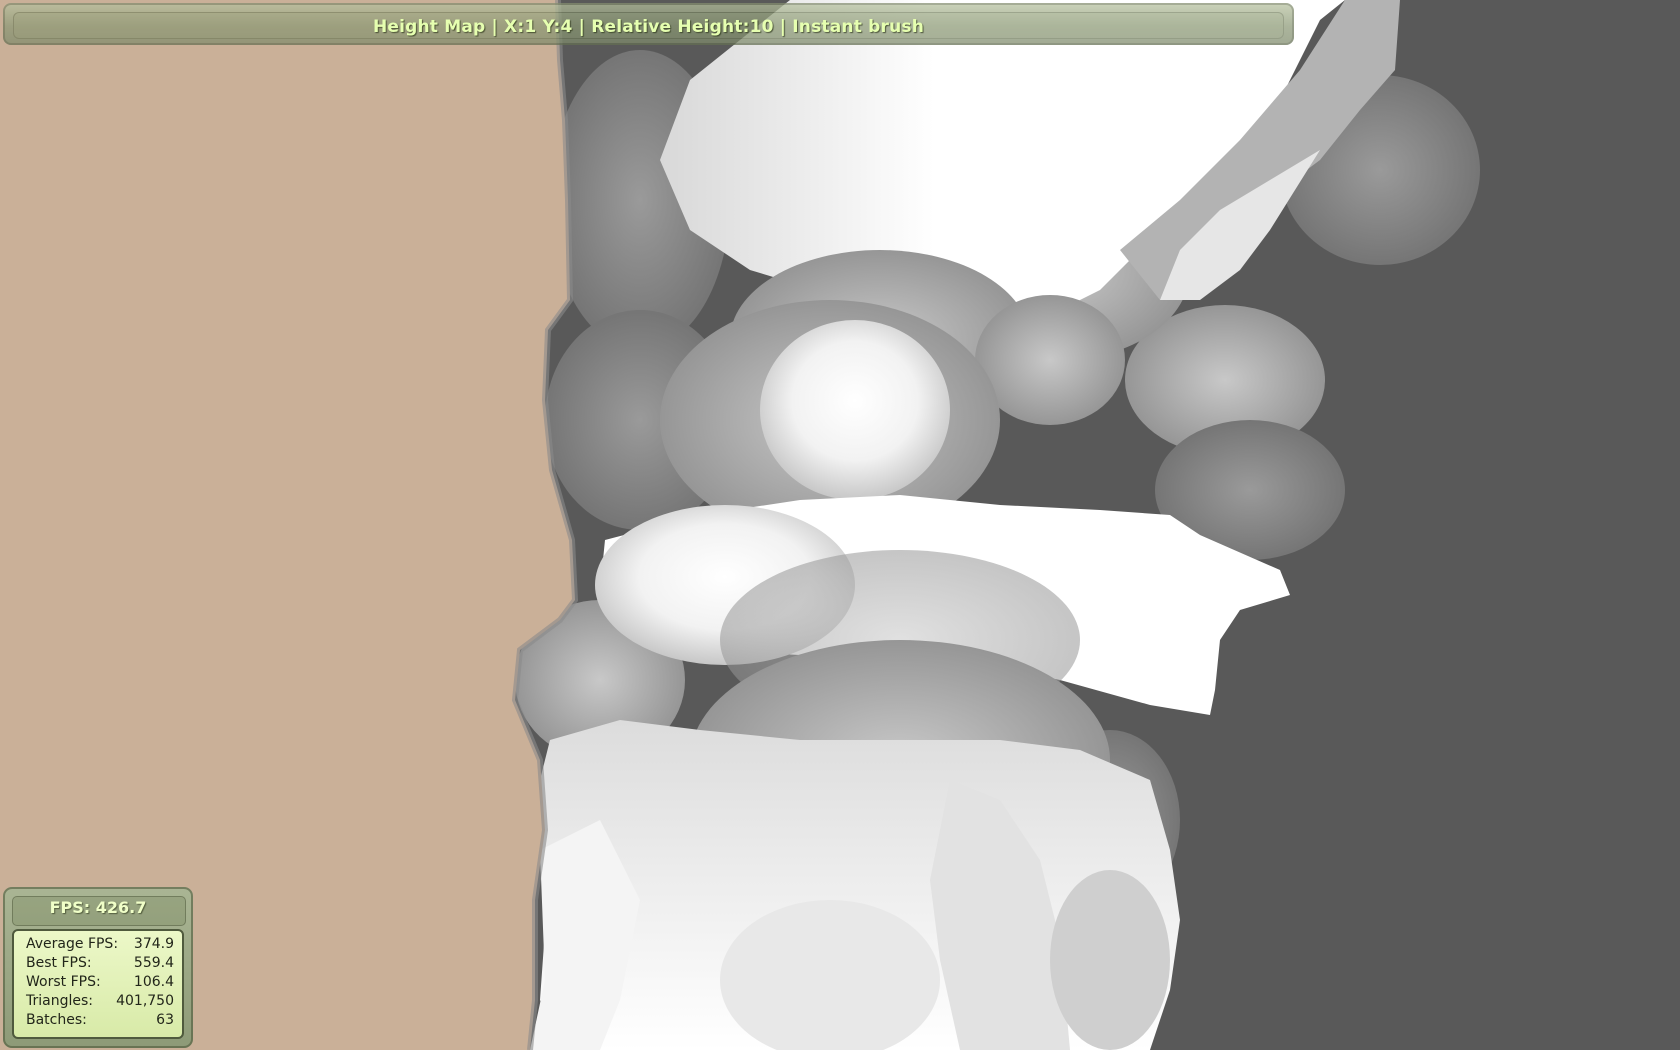 The height and width of the screenshot is (1050, 1680). I want to click on stat-value: 374.9, so click(153, 944).